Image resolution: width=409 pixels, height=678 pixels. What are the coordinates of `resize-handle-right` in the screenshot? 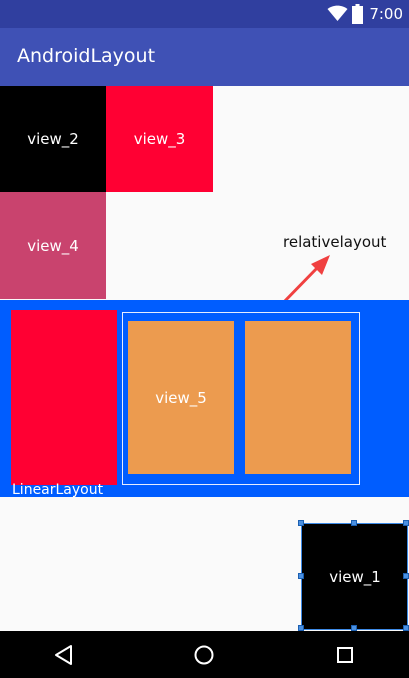 It's located at (406, 576).